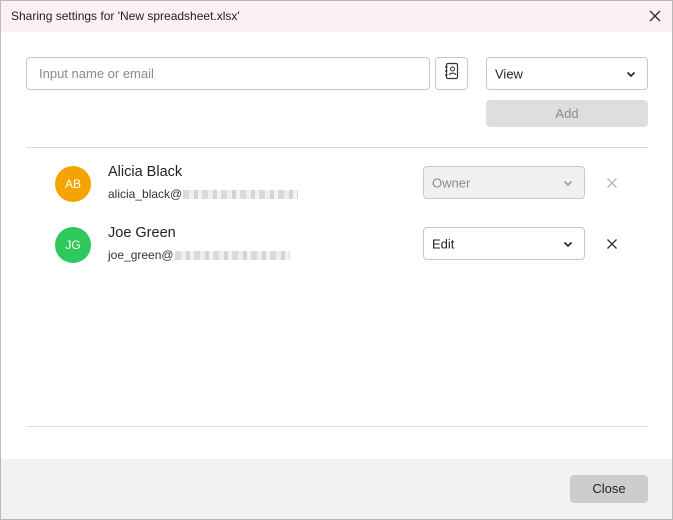  I want to click on user-name: Alicia Black, so click(145, 172).